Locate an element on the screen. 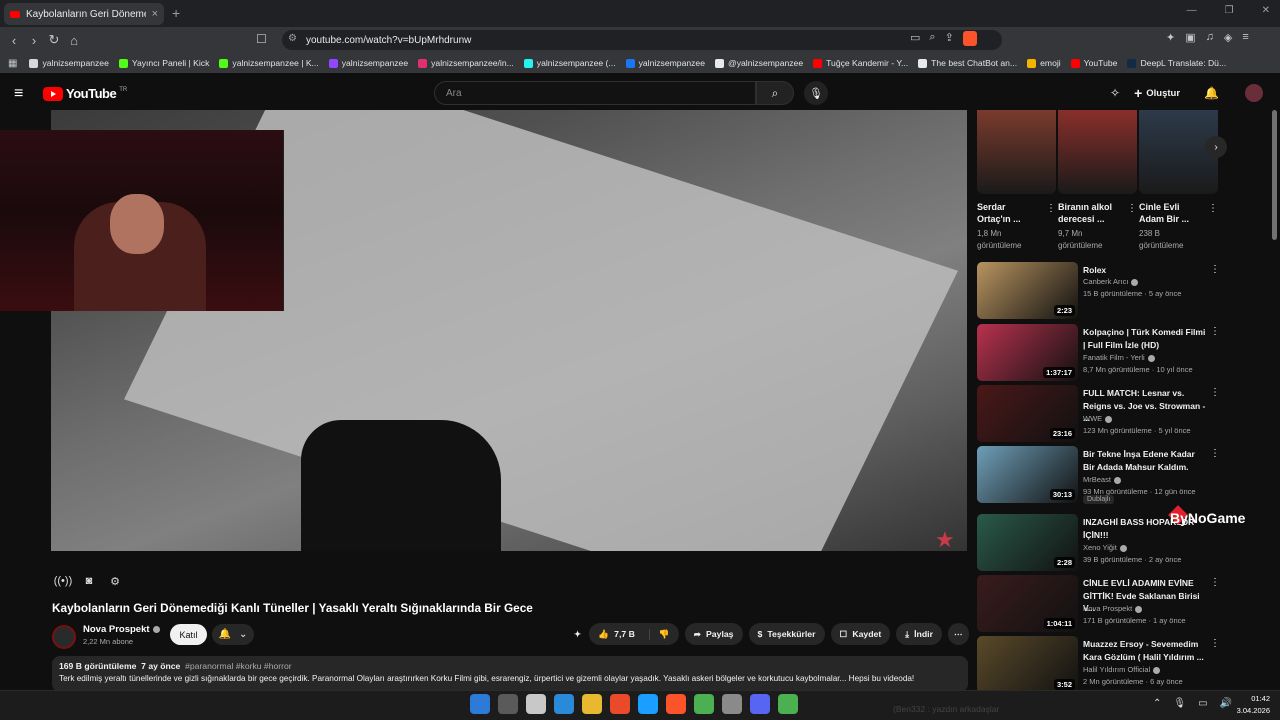  bookmark-item: Yayıncı Paneli | Kick is located at coordinates (163, 63).